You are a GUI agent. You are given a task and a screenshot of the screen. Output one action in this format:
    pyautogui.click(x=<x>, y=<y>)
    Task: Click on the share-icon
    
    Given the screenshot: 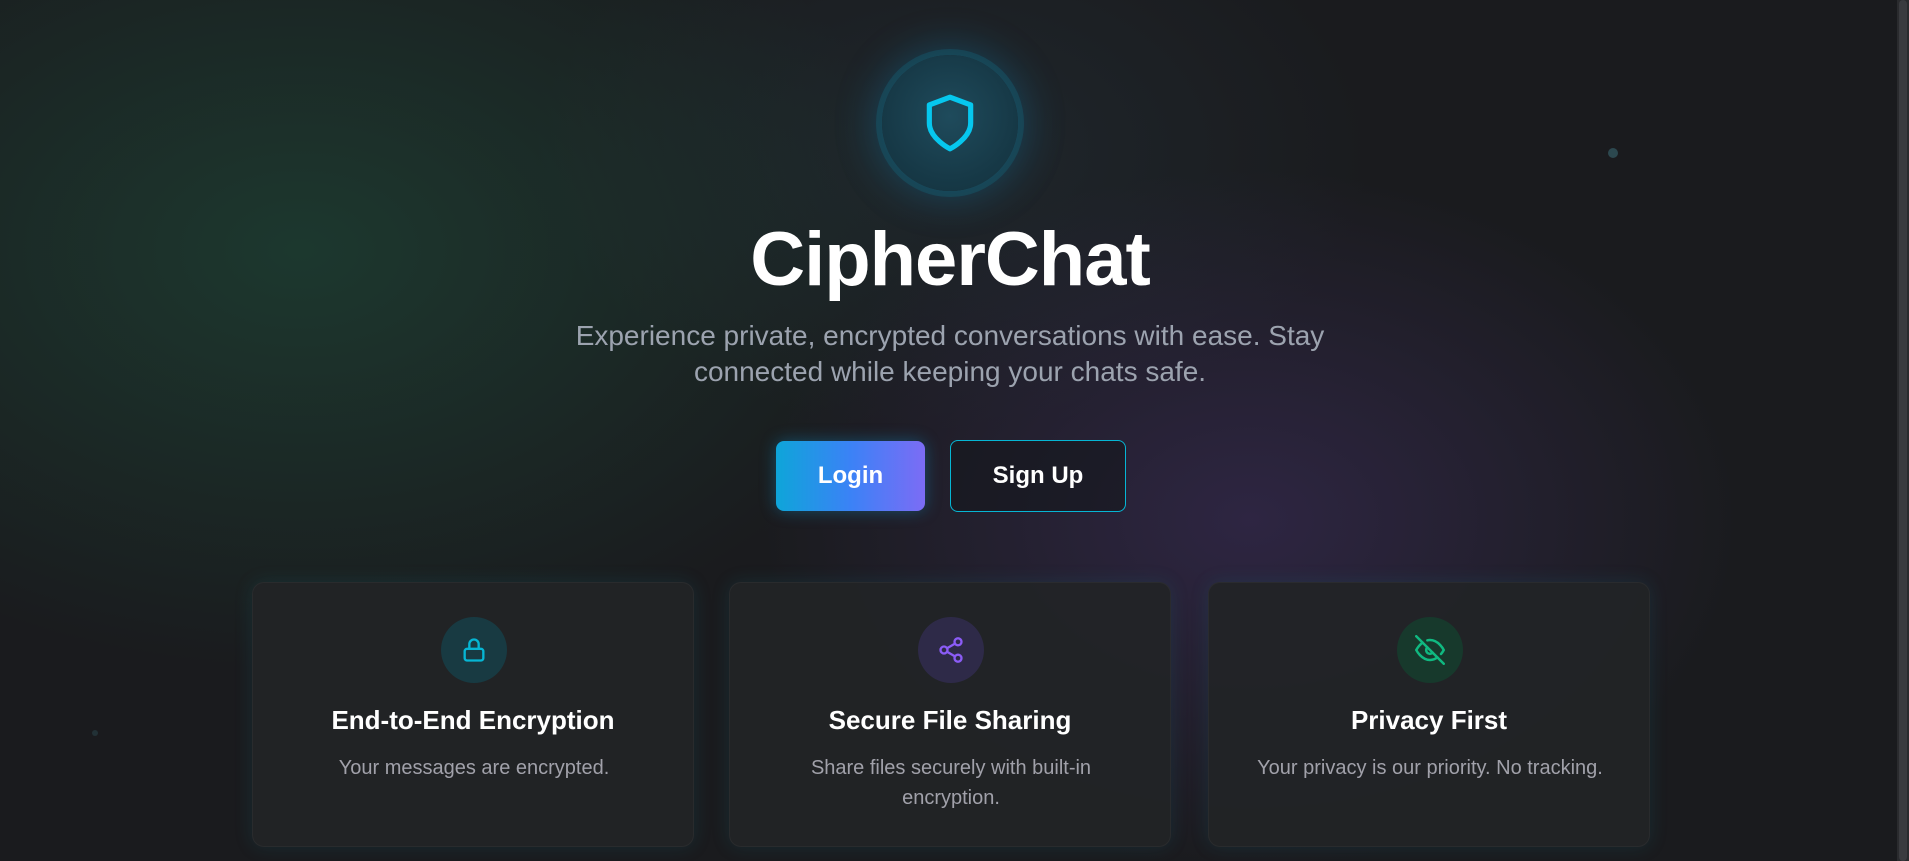 What is the action you would take?
    pyautogui.click(x=951, y=650)
    